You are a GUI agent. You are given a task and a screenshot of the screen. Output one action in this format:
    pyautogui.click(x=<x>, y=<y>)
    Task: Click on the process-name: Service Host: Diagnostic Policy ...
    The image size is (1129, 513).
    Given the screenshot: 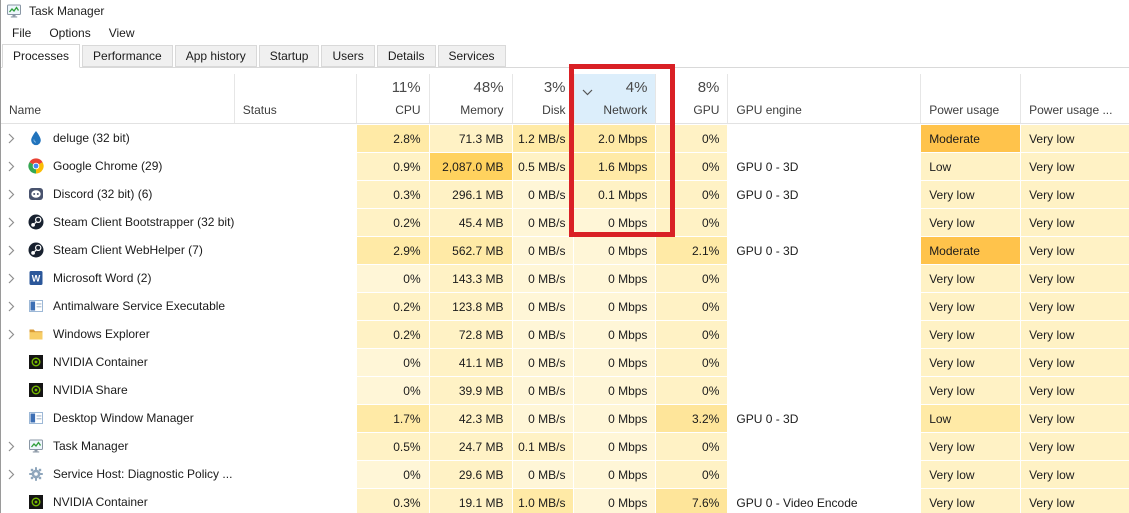 What is the action you would take?
    pyautogui.click(x=143, y=474)
    